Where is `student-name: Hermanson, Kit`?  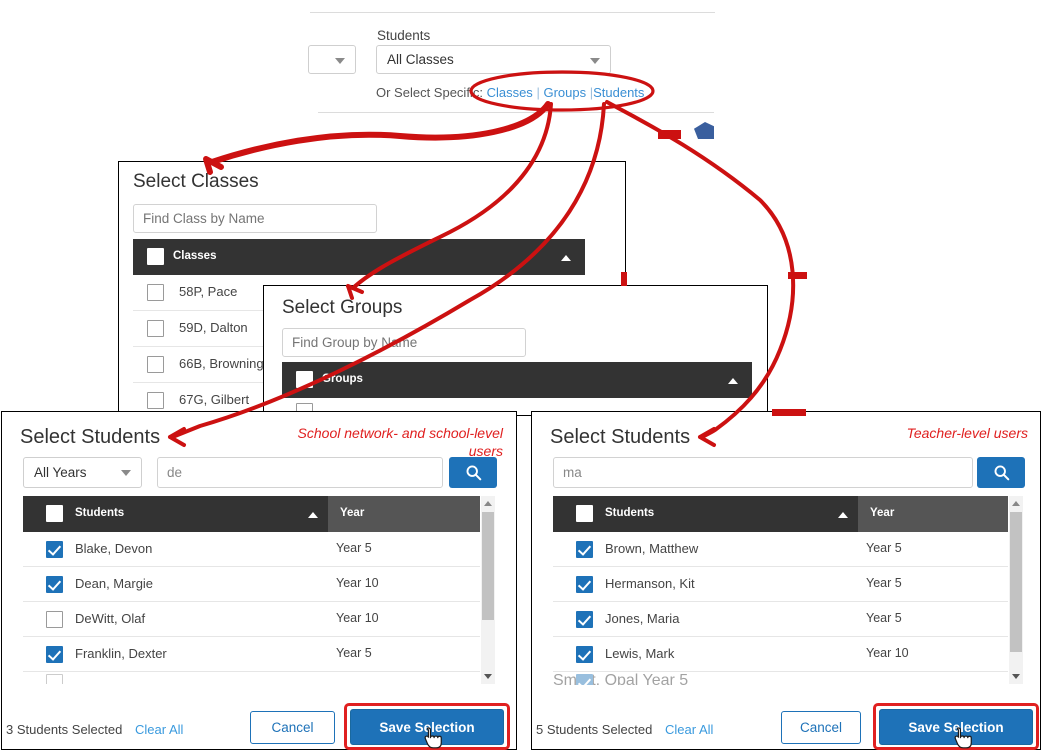 student-name: Hermanson, Kit is located at coordinates (650, 583).